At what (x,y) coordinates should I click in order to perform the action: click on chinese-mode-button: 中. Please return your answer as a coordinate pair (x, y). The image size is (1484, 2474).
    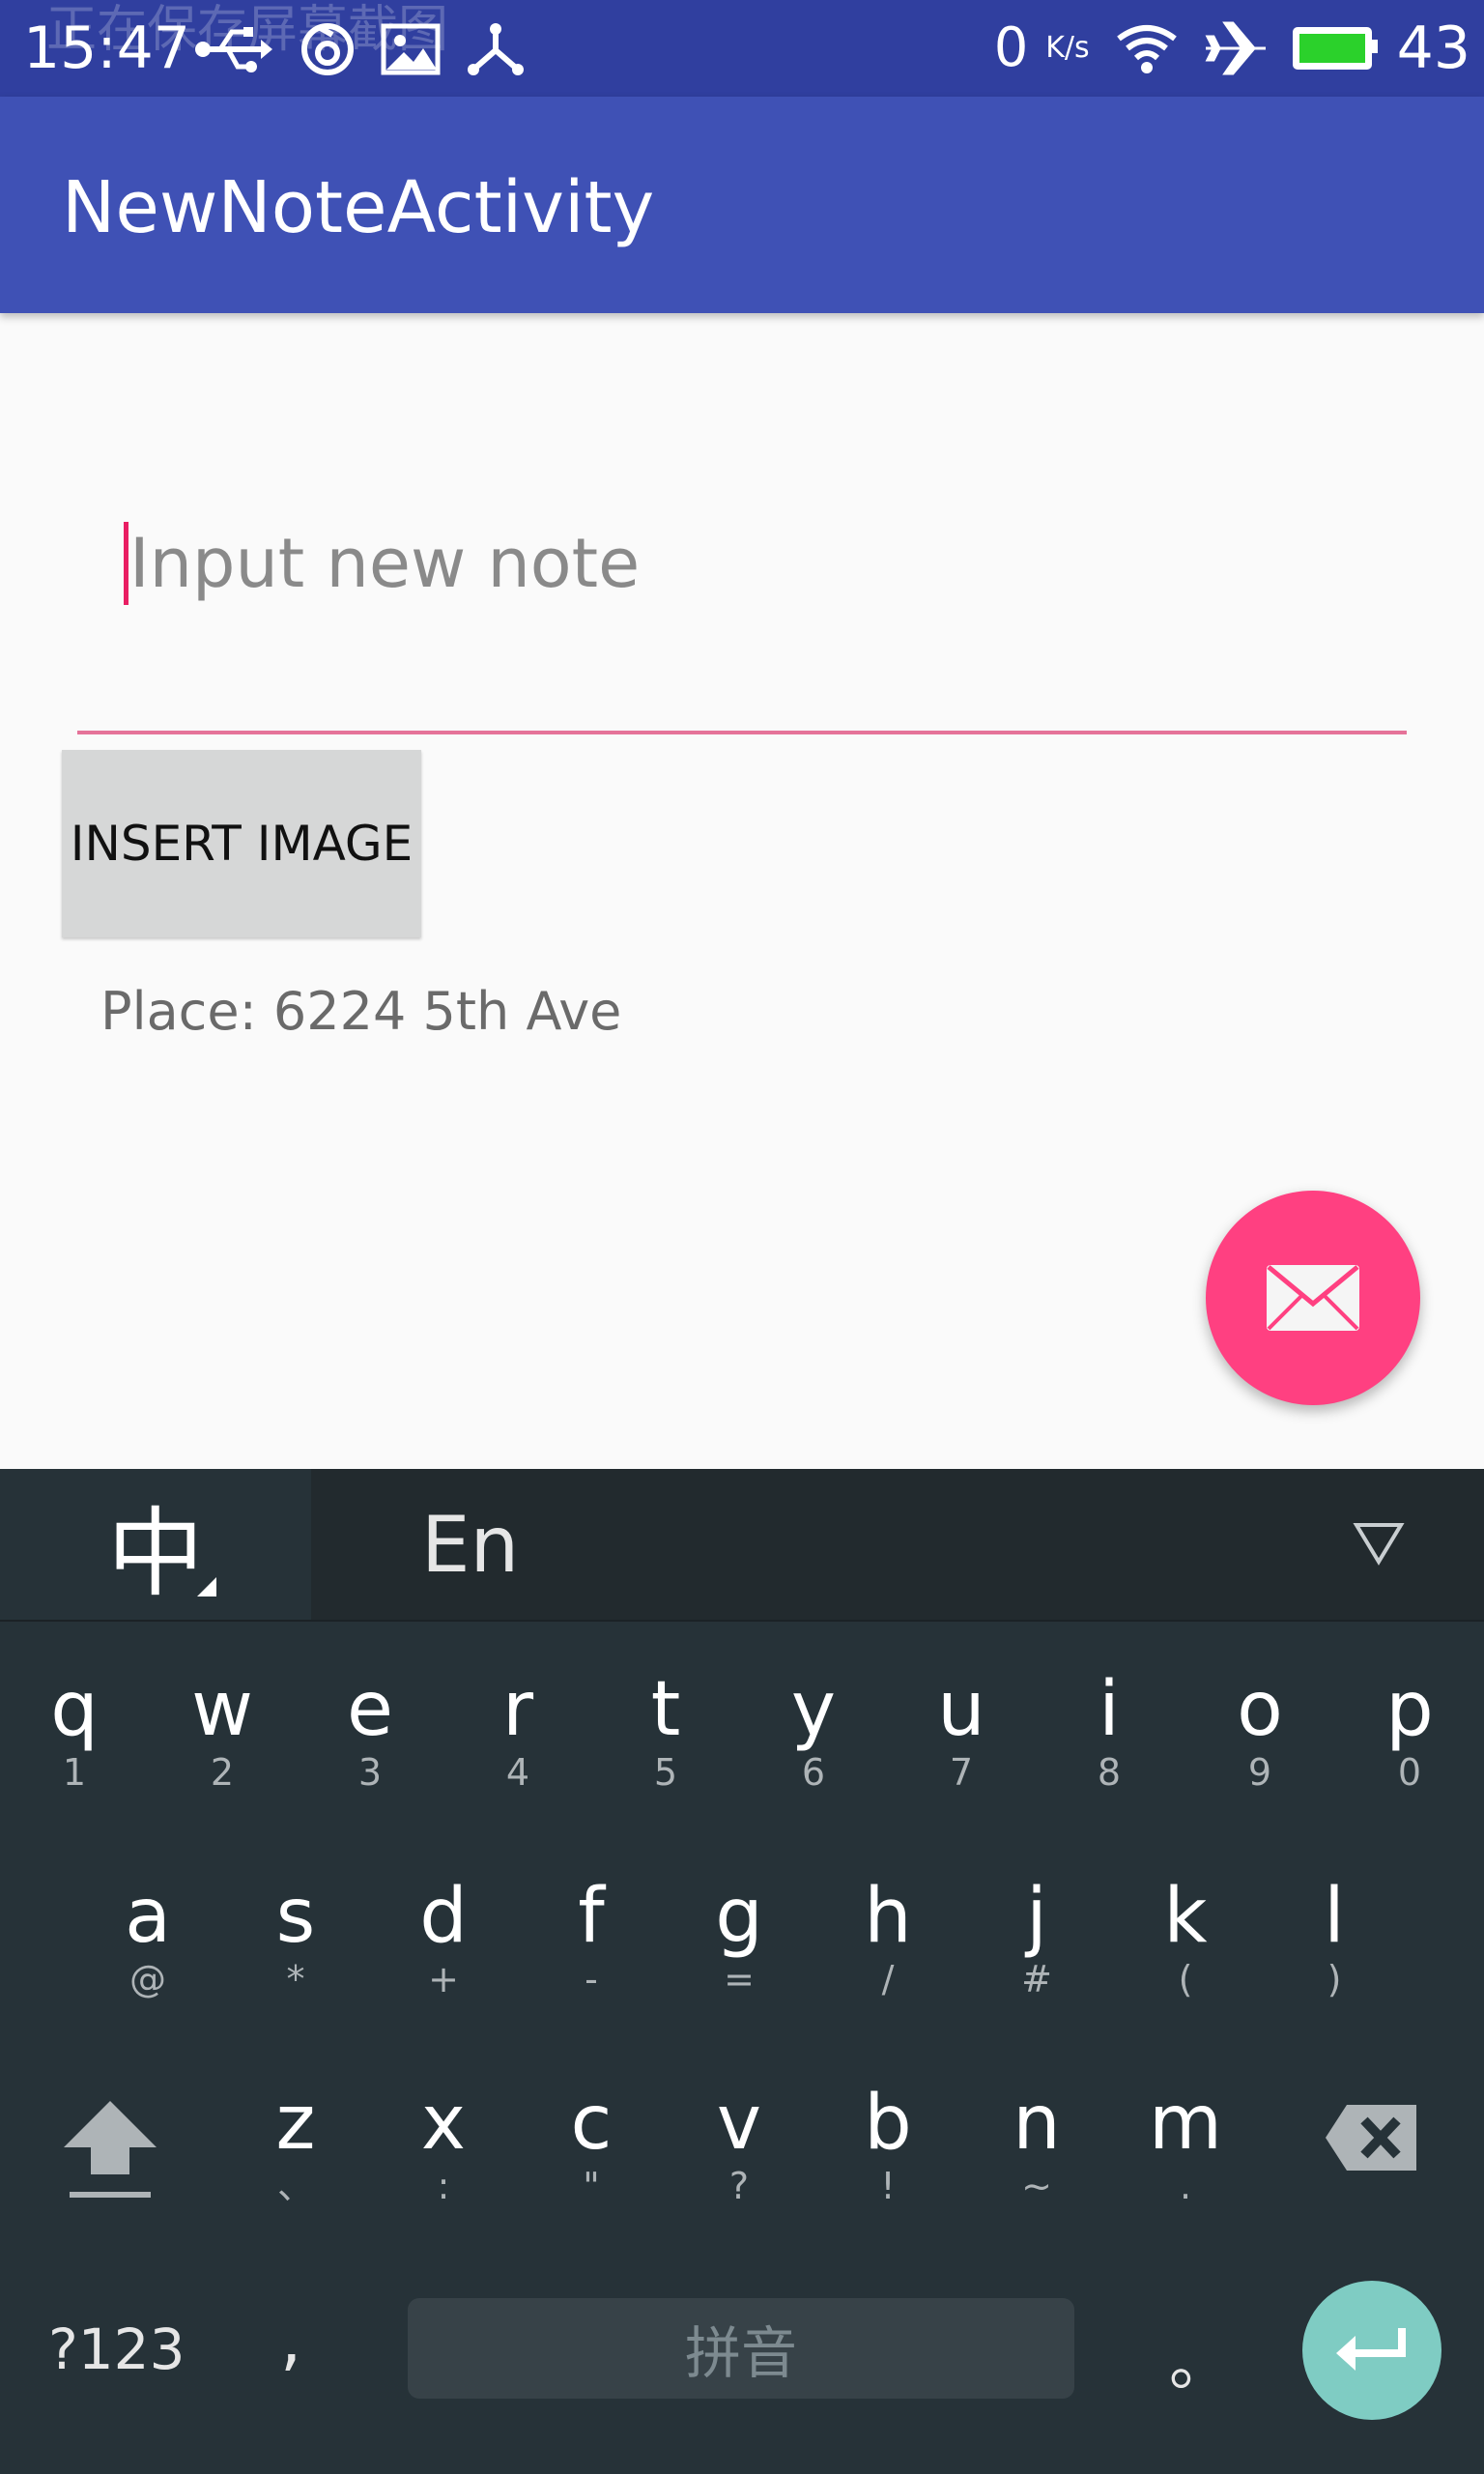
    Looking at the image, I should click on (155, 1545).